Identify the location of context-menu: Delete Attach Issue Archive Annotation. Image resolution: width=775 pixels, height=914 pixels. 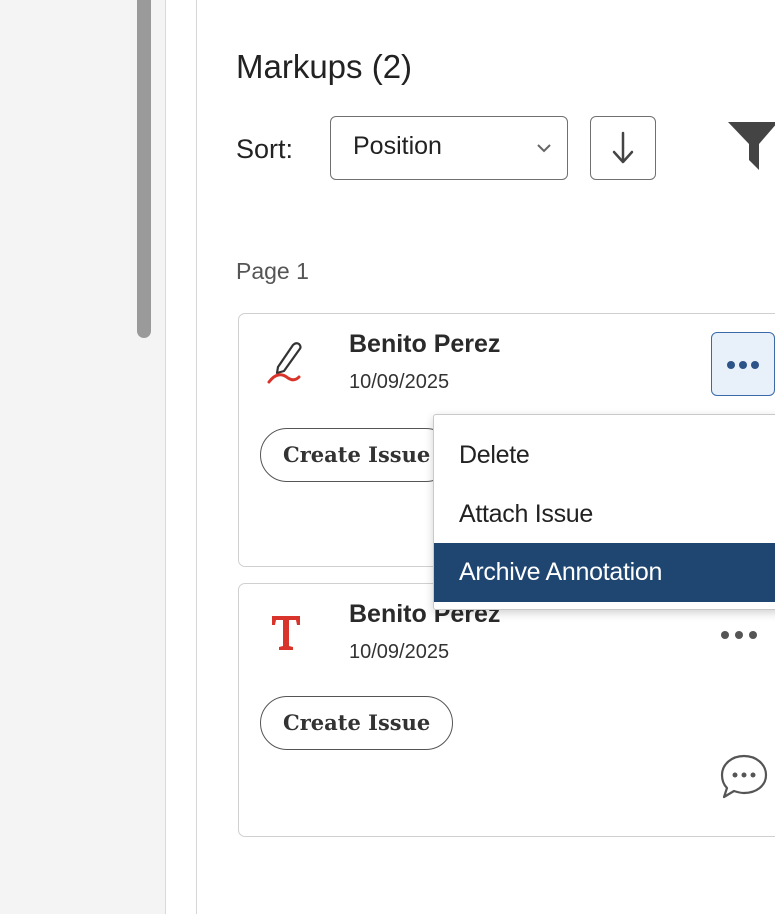
(604, 512).